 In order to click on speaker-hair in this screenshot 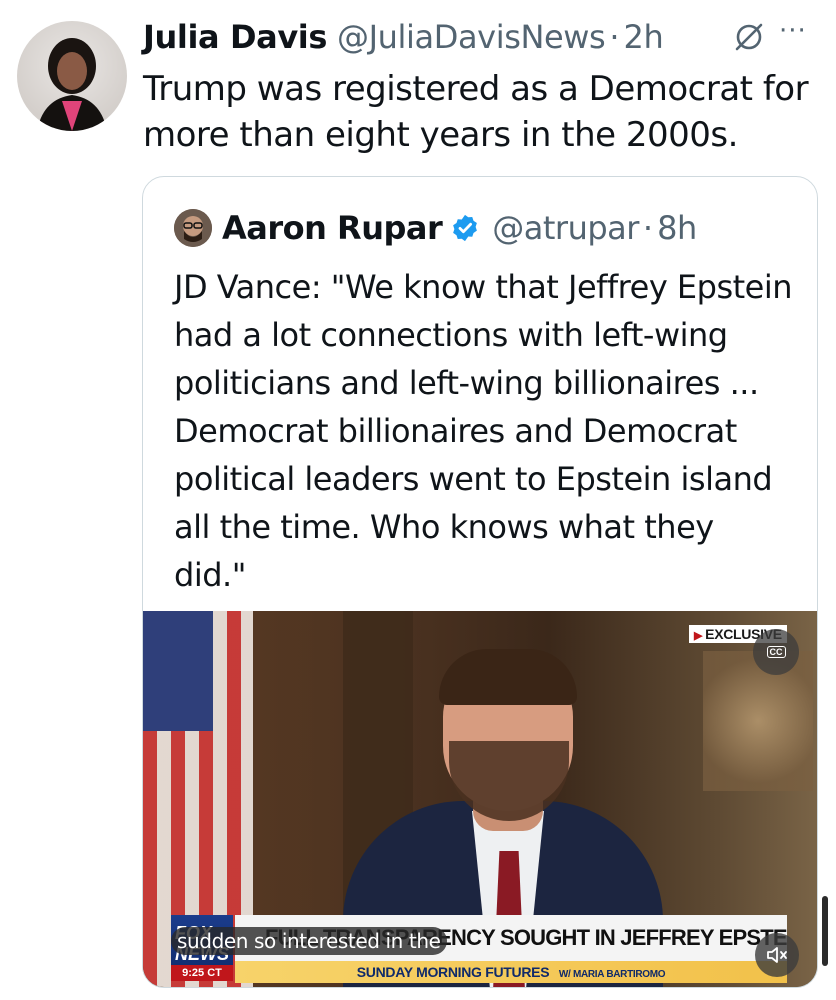, I will do `click(508, 677)`.